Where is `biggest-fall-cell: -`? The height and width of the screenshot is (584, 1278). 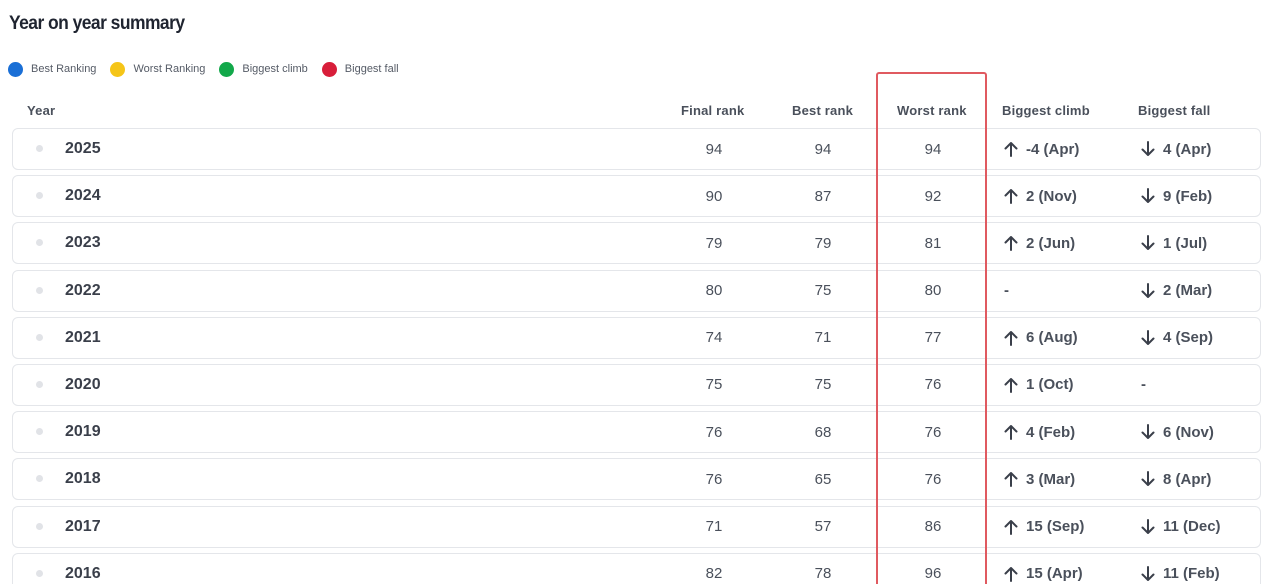
biggest-fall-cell: - is located at coordinates (1143, 385).